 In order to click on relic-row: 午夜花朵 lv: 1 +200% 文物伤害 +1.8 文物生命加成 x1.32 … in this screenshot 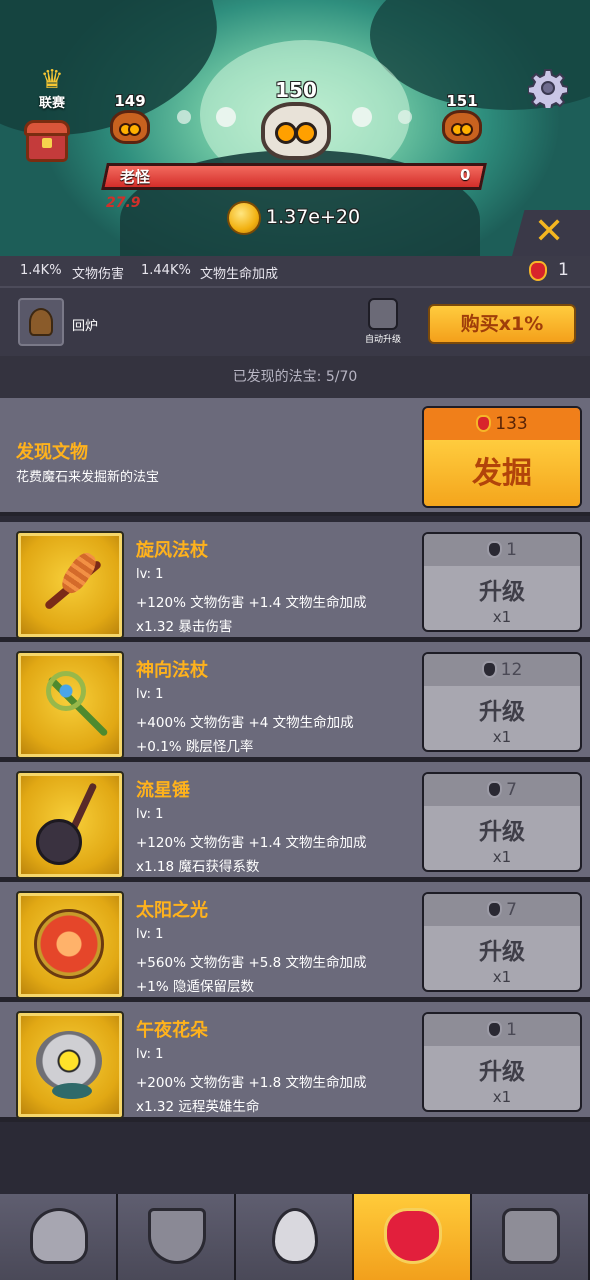, I will do `click(295, 1062)`.